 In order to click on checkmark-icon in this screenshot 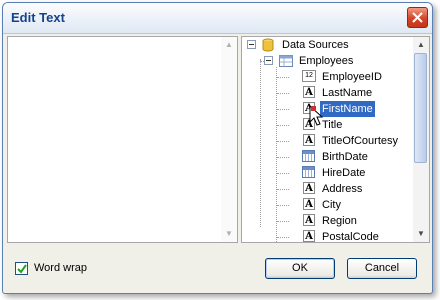, I will do `click(22, 269)`.